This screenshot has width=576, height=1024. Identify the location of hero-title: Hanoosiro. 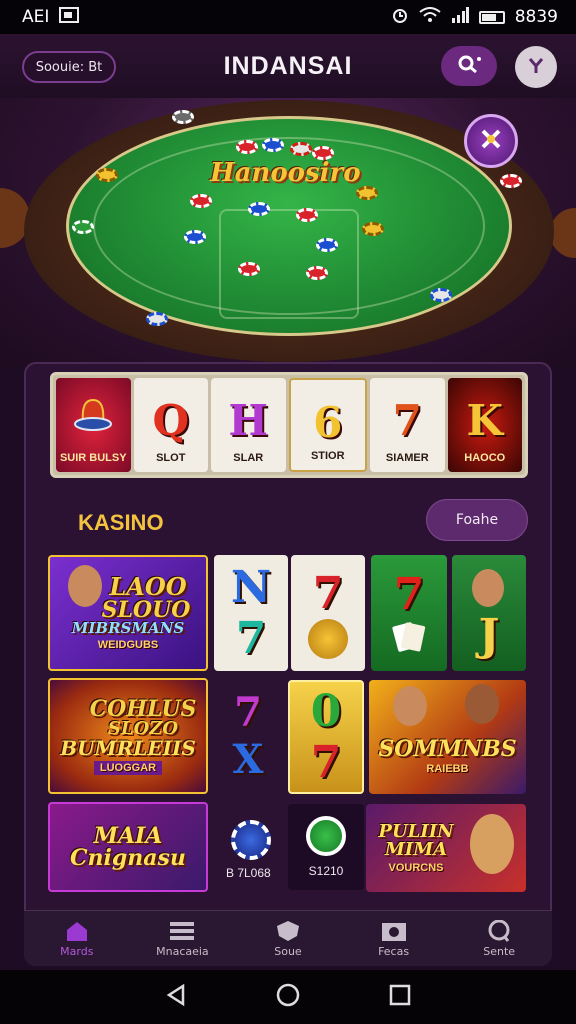
(285, 173).